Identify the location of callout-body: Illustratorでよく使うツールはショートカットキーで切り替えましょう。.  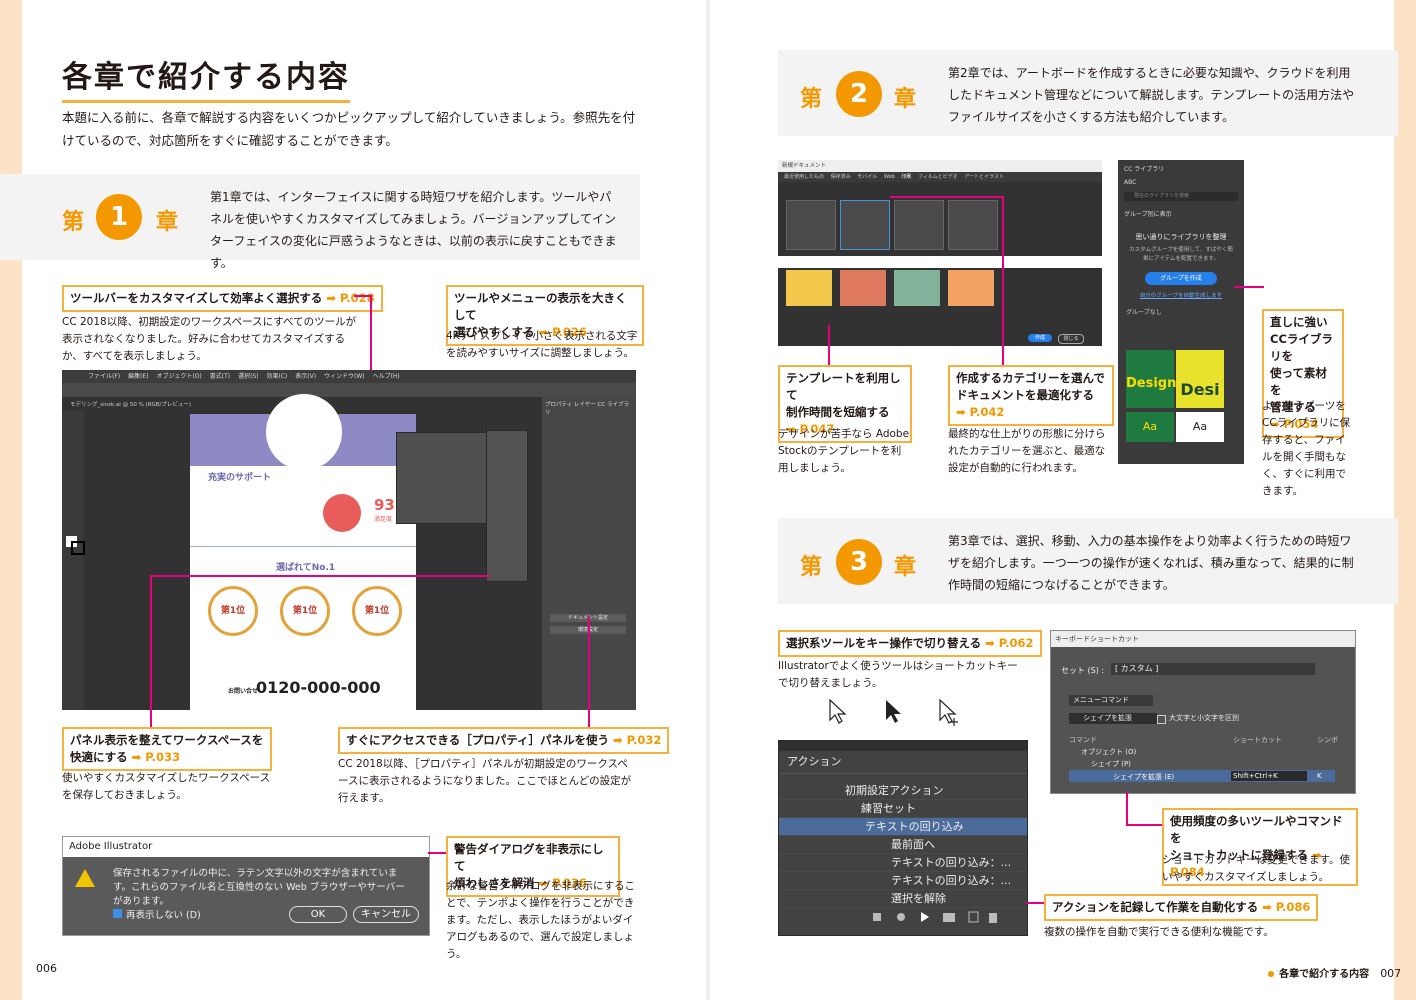
(898, 674).